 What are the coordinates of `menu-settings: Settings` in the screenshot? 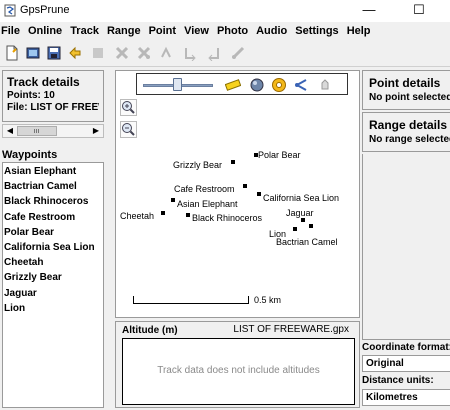 It's located at (318, 31).